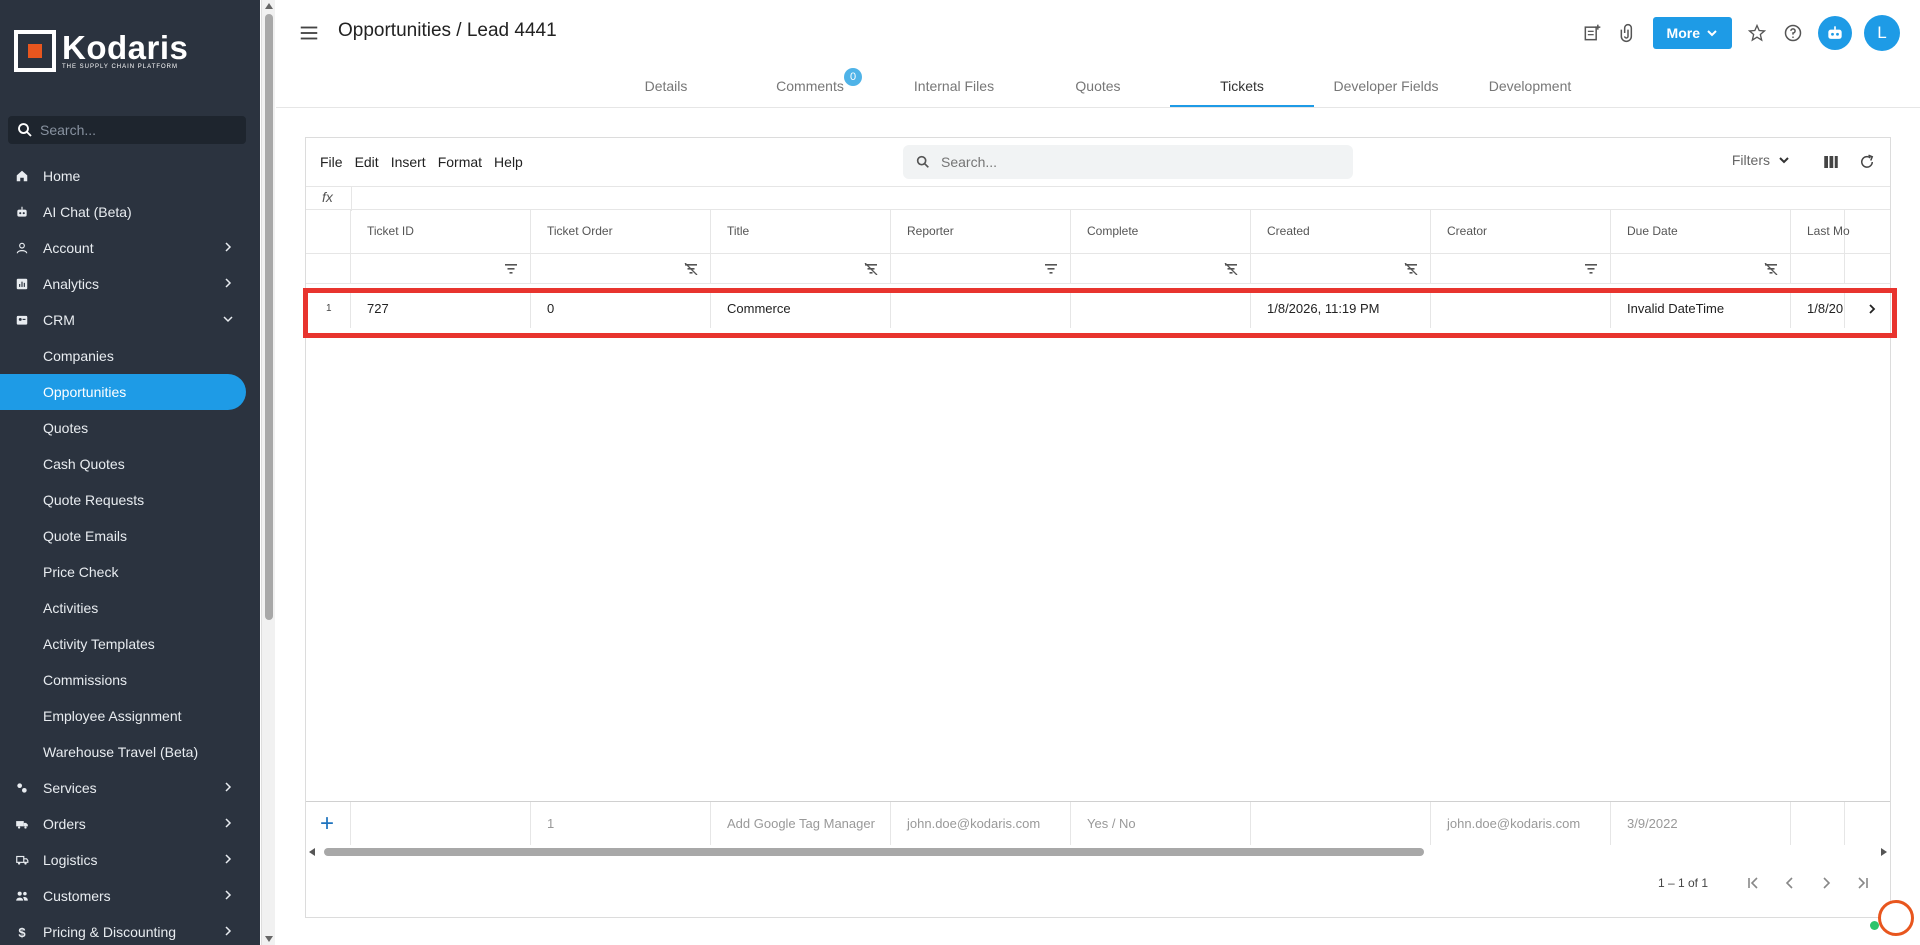 The height and width of the screenshot is (945, 1920). I want to click on menu-help: Help, so click(508, 162).